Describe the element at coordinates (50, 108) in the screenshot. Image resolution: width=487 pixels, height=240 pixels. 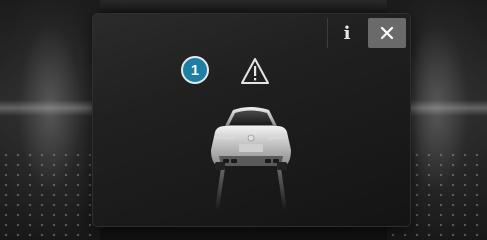
I see `left-panel-highlight` at that location.